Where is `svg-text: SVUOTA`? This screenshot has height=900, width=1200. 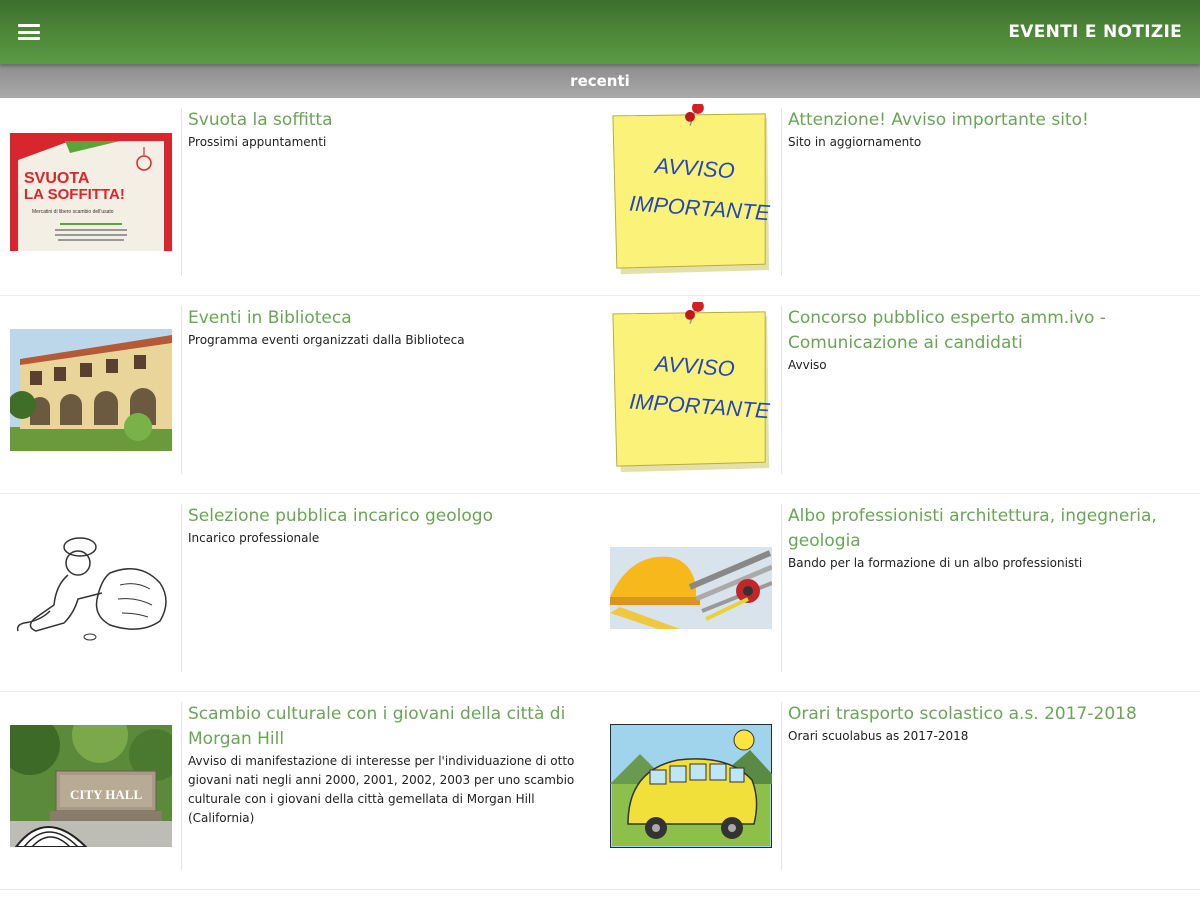 svg-text: SVUOTA is located at coordinates (57, 178).